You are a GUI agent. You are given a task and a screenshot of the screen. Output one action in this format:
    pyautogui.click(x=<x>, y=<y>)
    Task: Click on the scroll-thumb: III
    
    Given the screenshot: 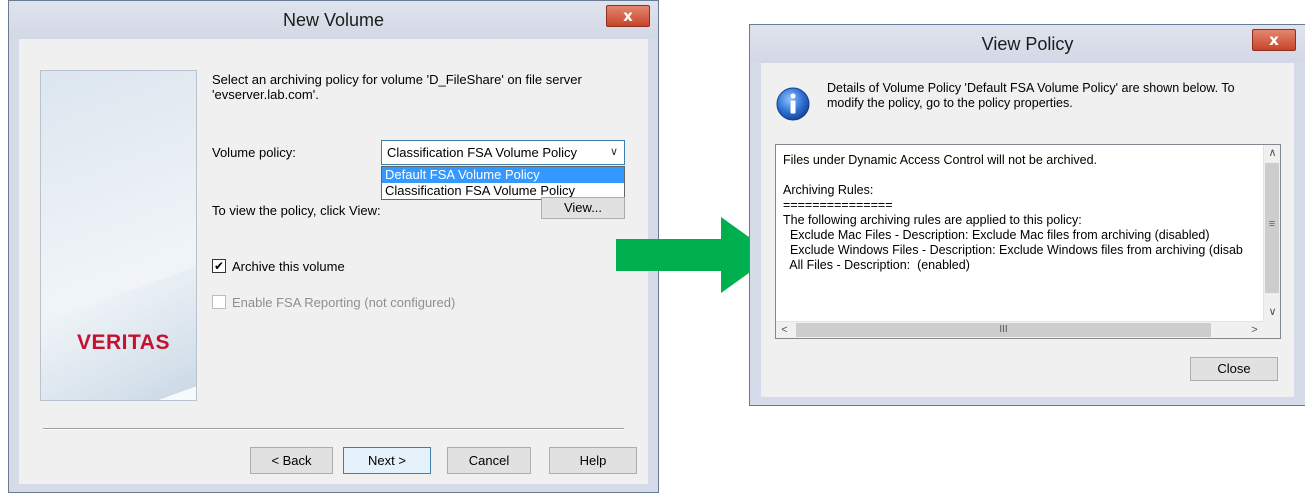 What is the action you would take?
    pyautogui.click(x=1003, y=330)
    